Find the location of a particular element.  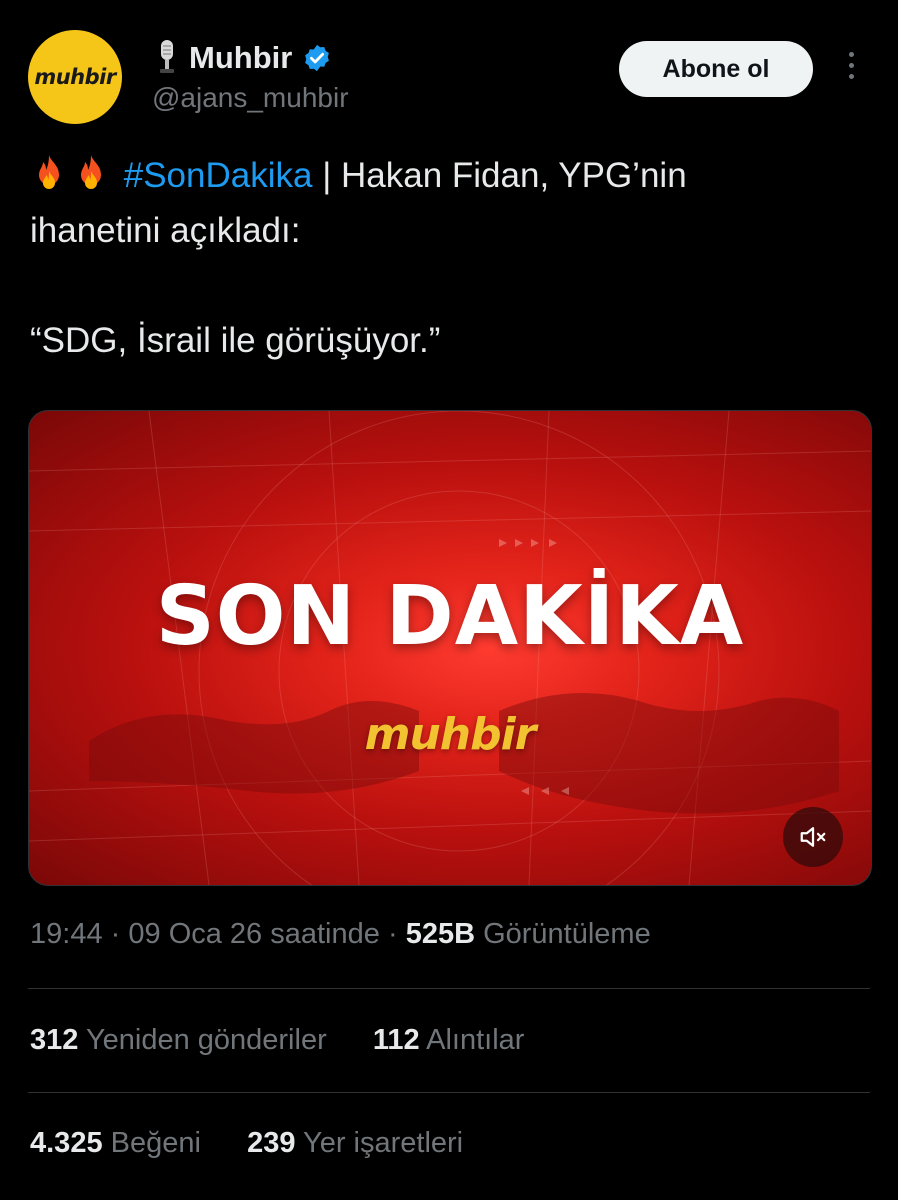

mute-icon is located at coordinates (813, 837).